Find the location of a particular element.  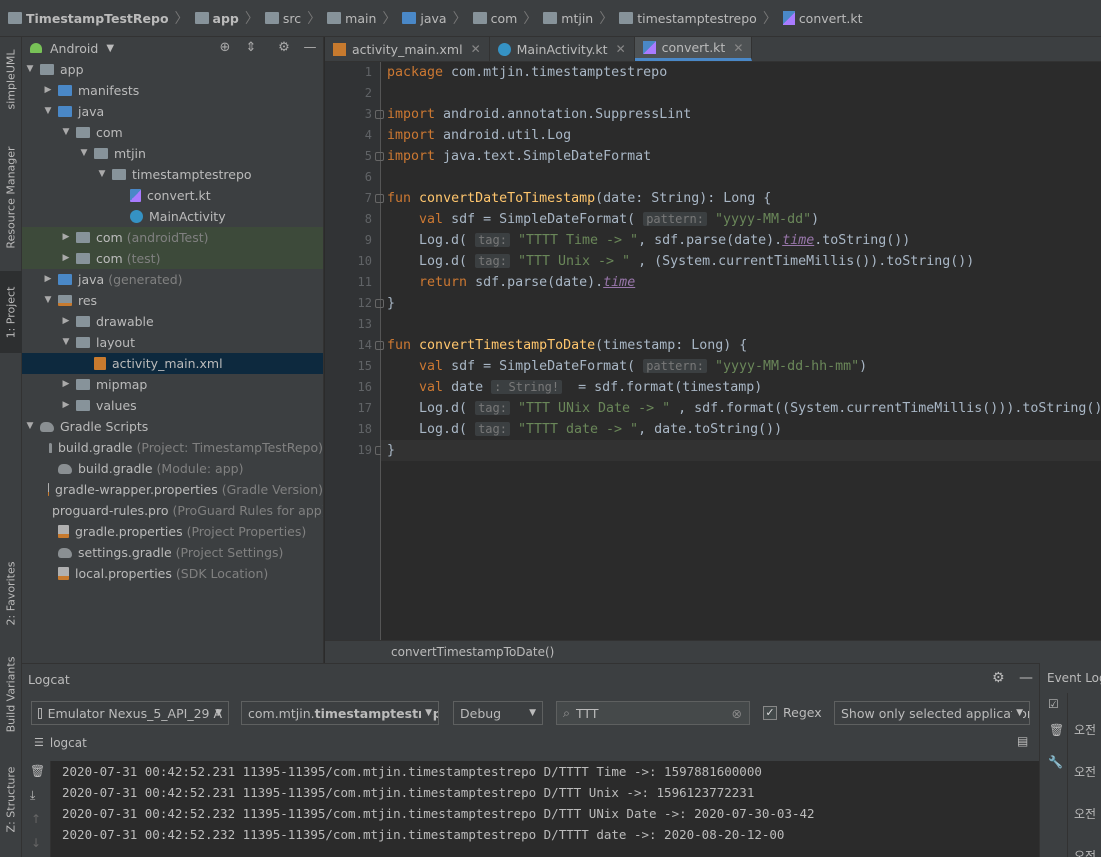

tree-item: activity_main.xml is located at coordinates (172, 363).